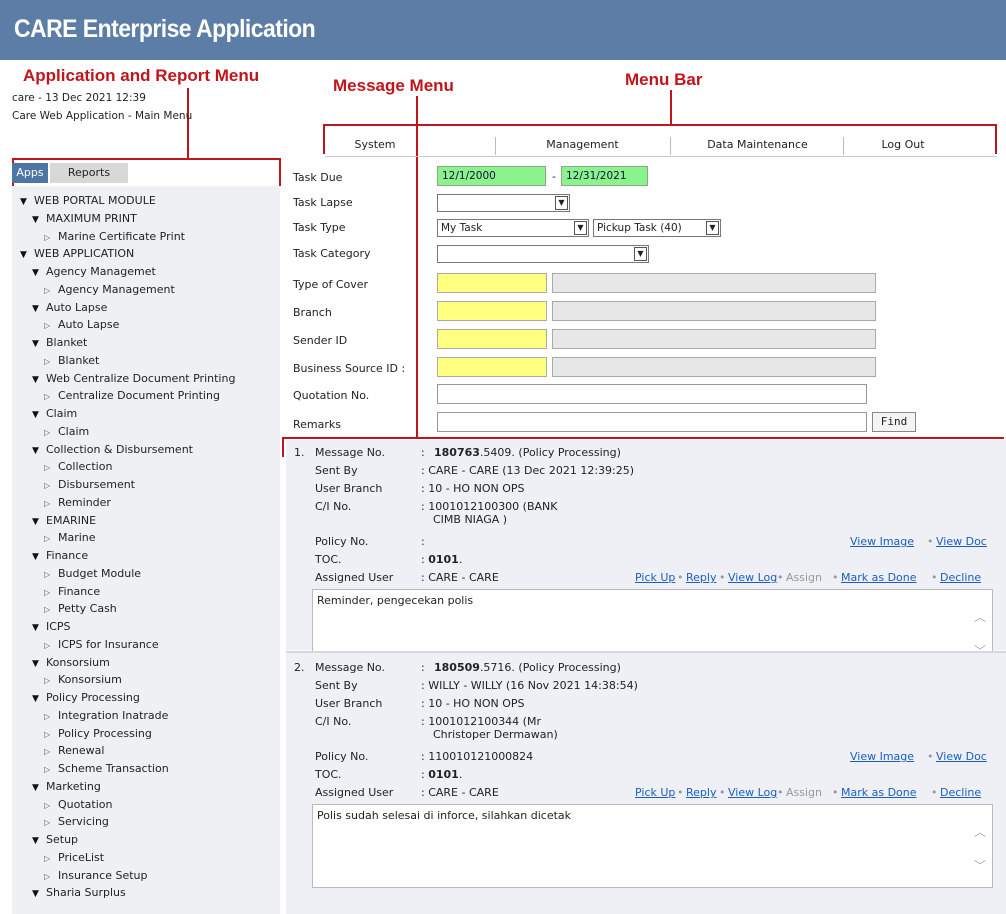 The height and width of the screenshot is (914, 1006). What do you see at coordinates (74, 857) in the screenshot?
I see `tree-leaf-item: ▷ PriceList` at bounding box center [74, 857].